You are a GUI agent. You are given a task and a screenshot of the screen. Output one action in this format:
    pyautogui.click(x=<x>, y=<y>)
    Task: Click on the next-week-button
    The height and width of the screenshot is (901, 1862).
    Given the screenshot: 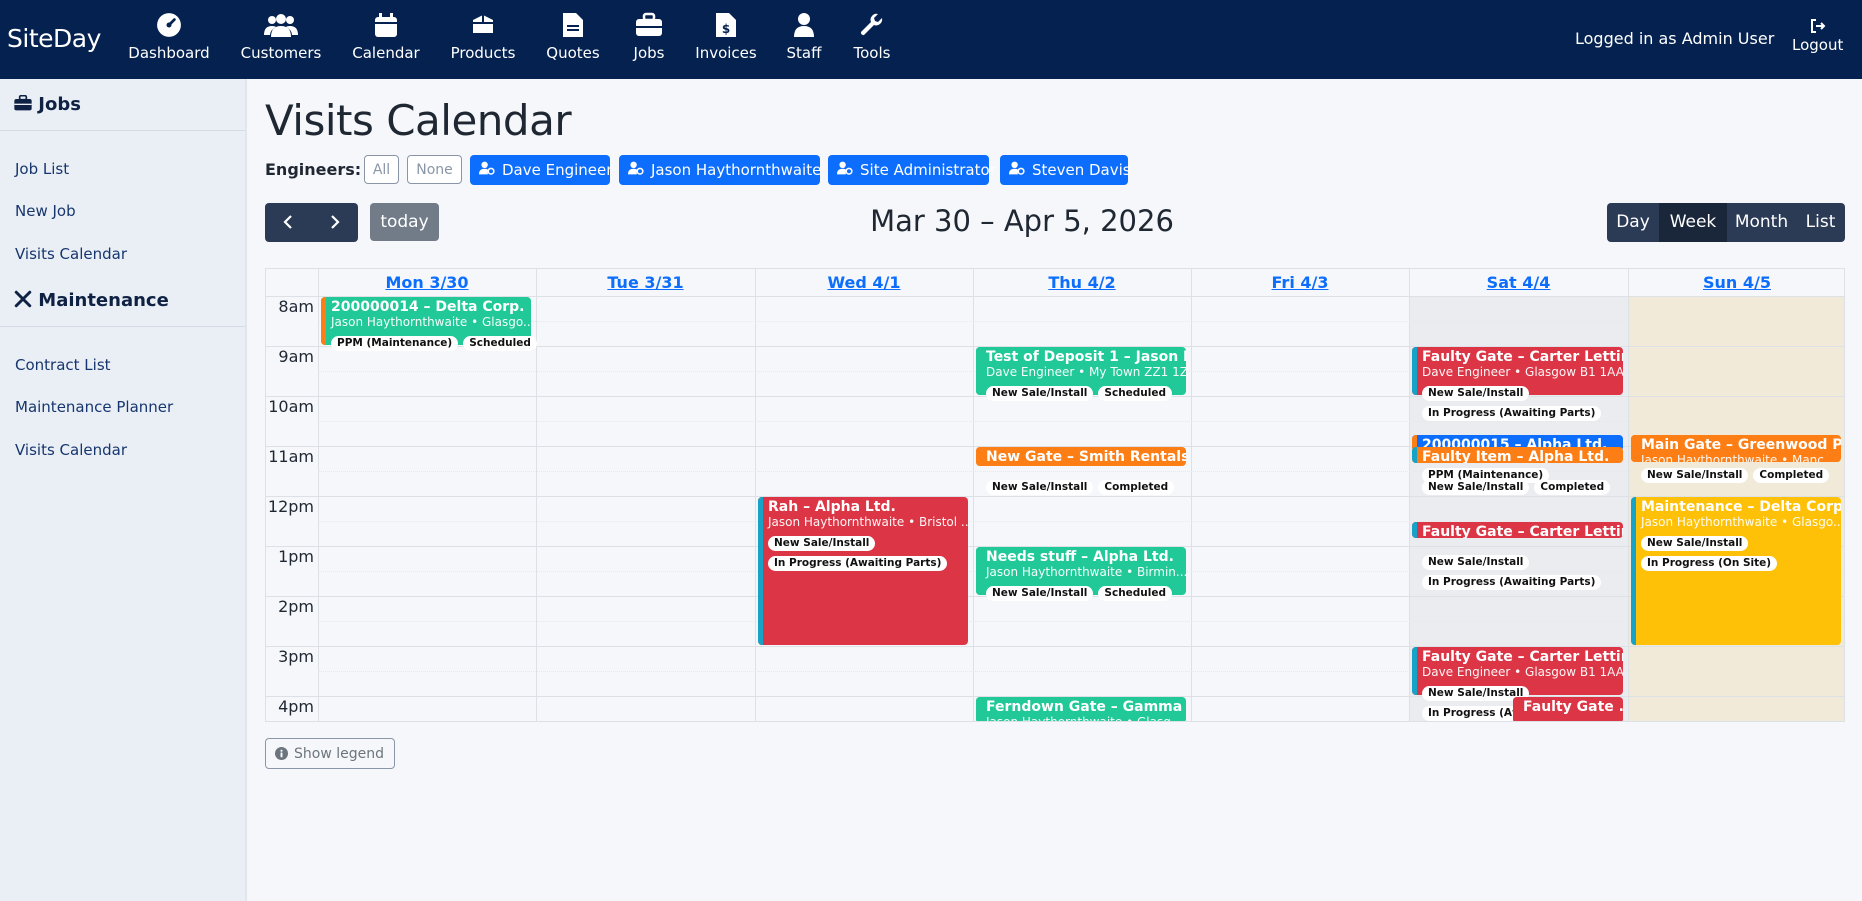 What is the action you would take?
    pyautogui.click(x=335, y=222)
    